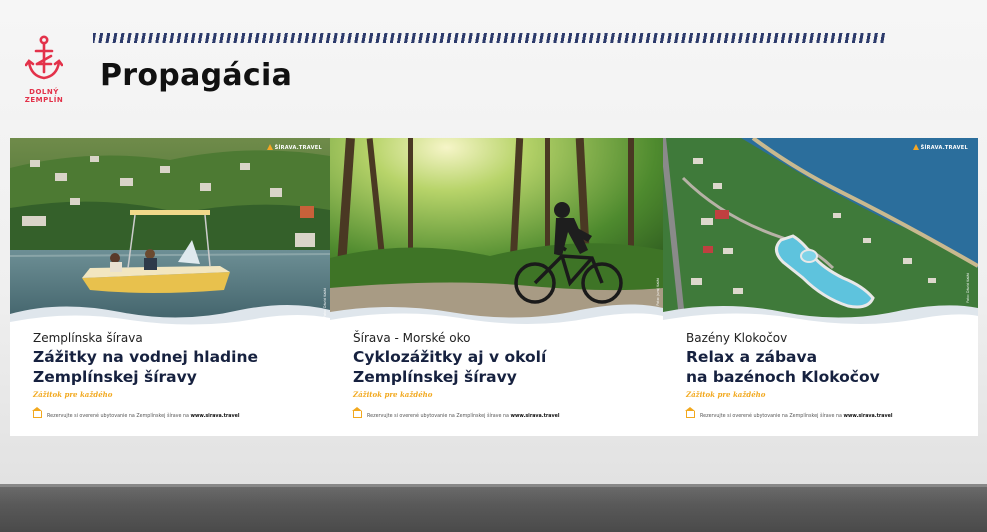  What do you see at coordinates (493, 508) in the screenshot?
I see `floor-strip` at bounding box center [493, 508].